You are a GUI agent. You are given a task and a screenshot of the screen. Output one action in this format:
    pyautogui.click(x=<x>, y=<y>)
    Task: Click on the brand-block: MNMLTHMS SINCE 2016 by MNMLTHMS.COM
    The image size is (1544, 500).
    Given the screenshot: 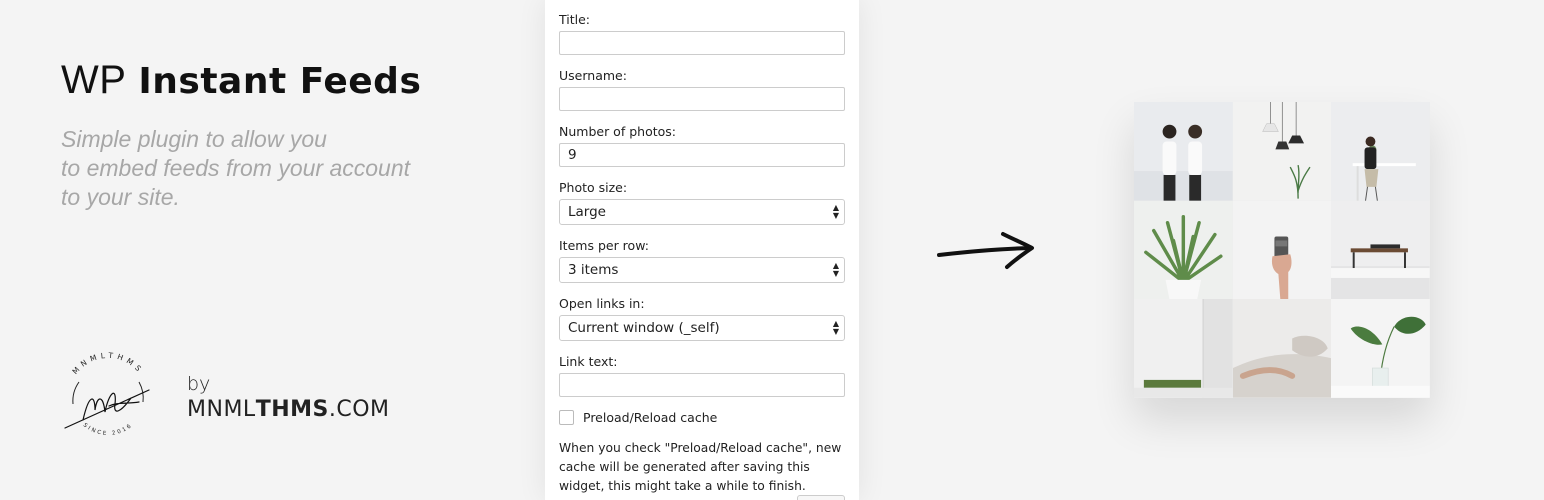 What is the action you would take?
    pyautogui.click(x=222, y=397)
    